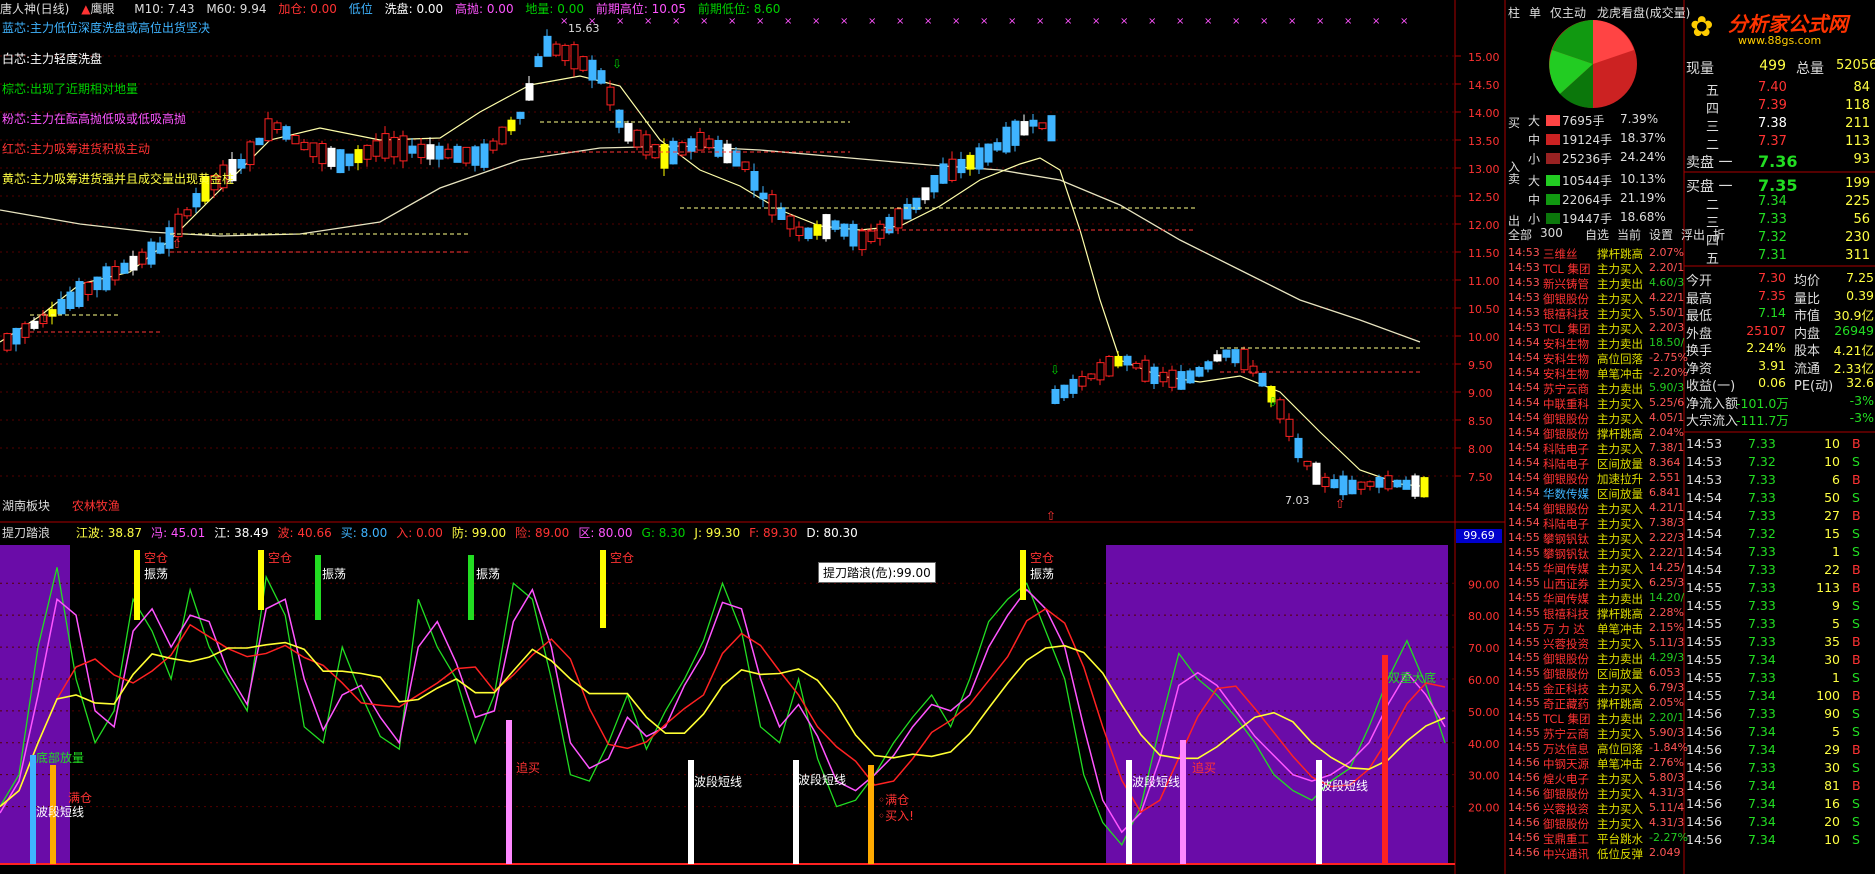 This screenshot has width=1875, height=874. I want to click on tape-event: 区间放量, so click(1620, 494).